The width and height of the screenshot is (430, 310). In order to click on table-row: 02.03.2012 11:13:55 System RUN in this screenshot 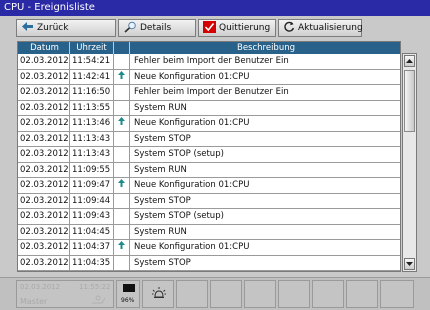, I will do `click(209, 108)`.